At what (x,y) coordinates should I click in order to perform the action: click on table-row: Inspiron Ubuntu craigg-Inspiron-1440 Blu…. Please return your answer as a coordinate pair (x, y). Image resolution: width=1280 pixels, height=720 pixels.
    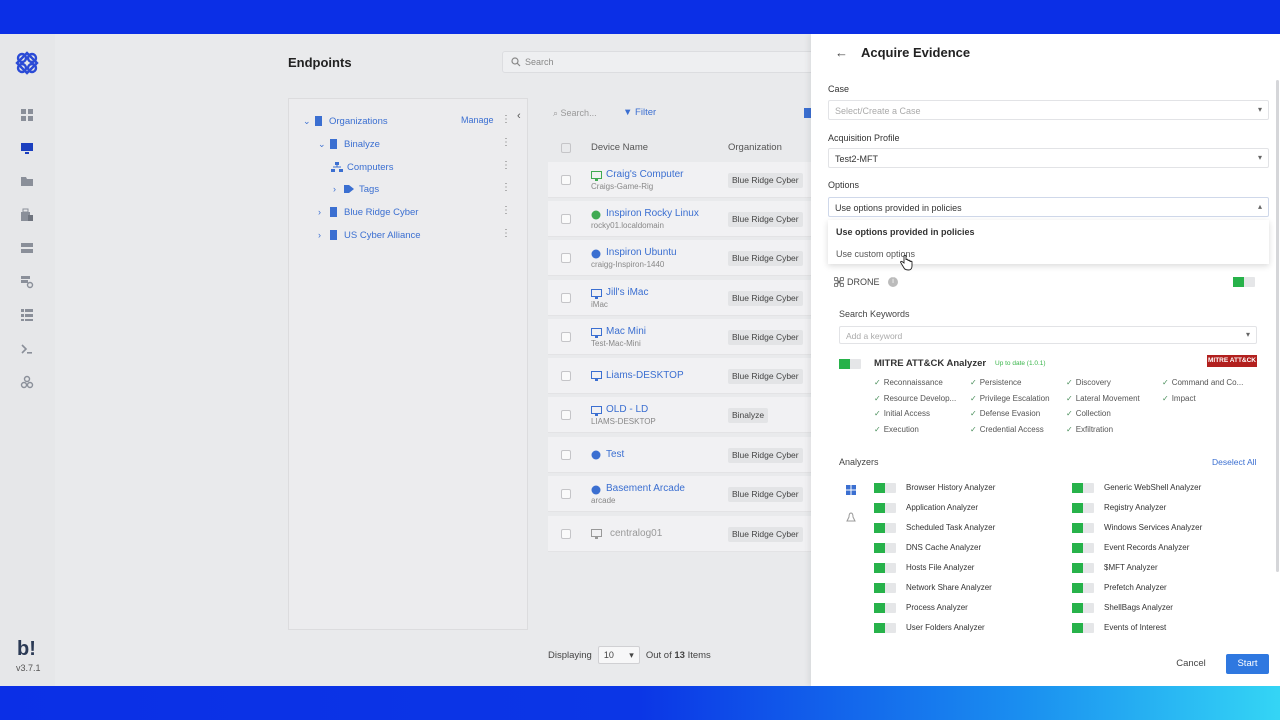
    Looking at the image, I should click on (683, 258).